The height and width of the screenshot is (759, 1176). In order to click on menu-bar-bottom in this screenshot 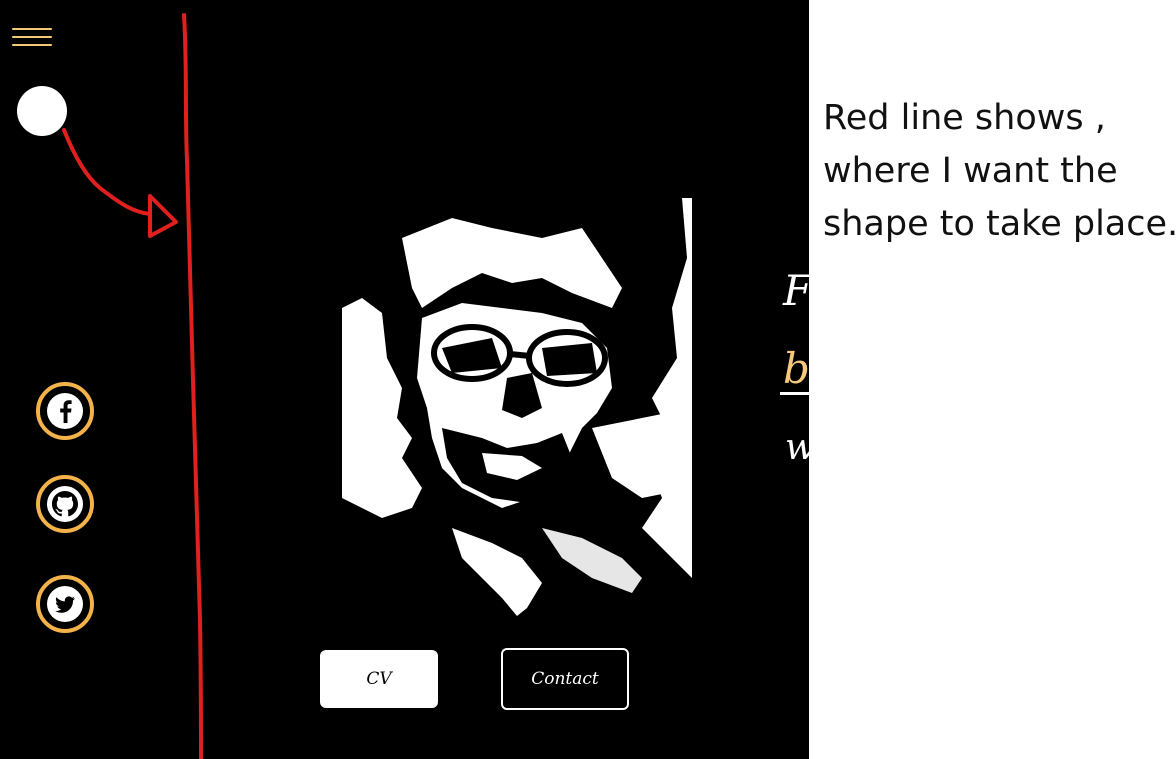, I will do `click(32, 45)`.